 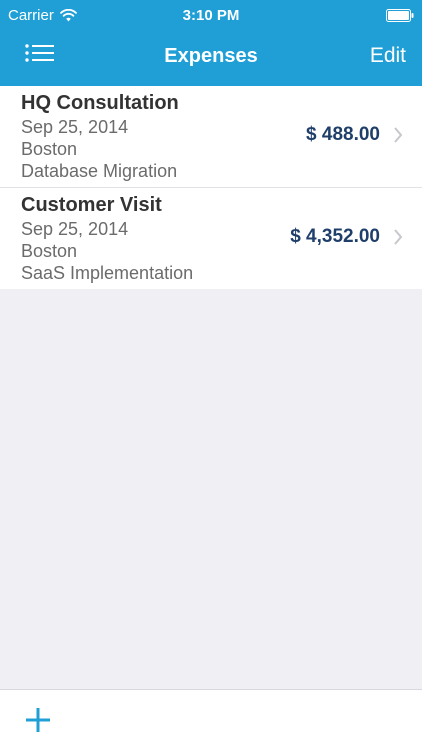 What do you see at coordinates (91, 205) in the screenshot?
I see `expense-title: Customer Visit` at bounding box center [91, 205].